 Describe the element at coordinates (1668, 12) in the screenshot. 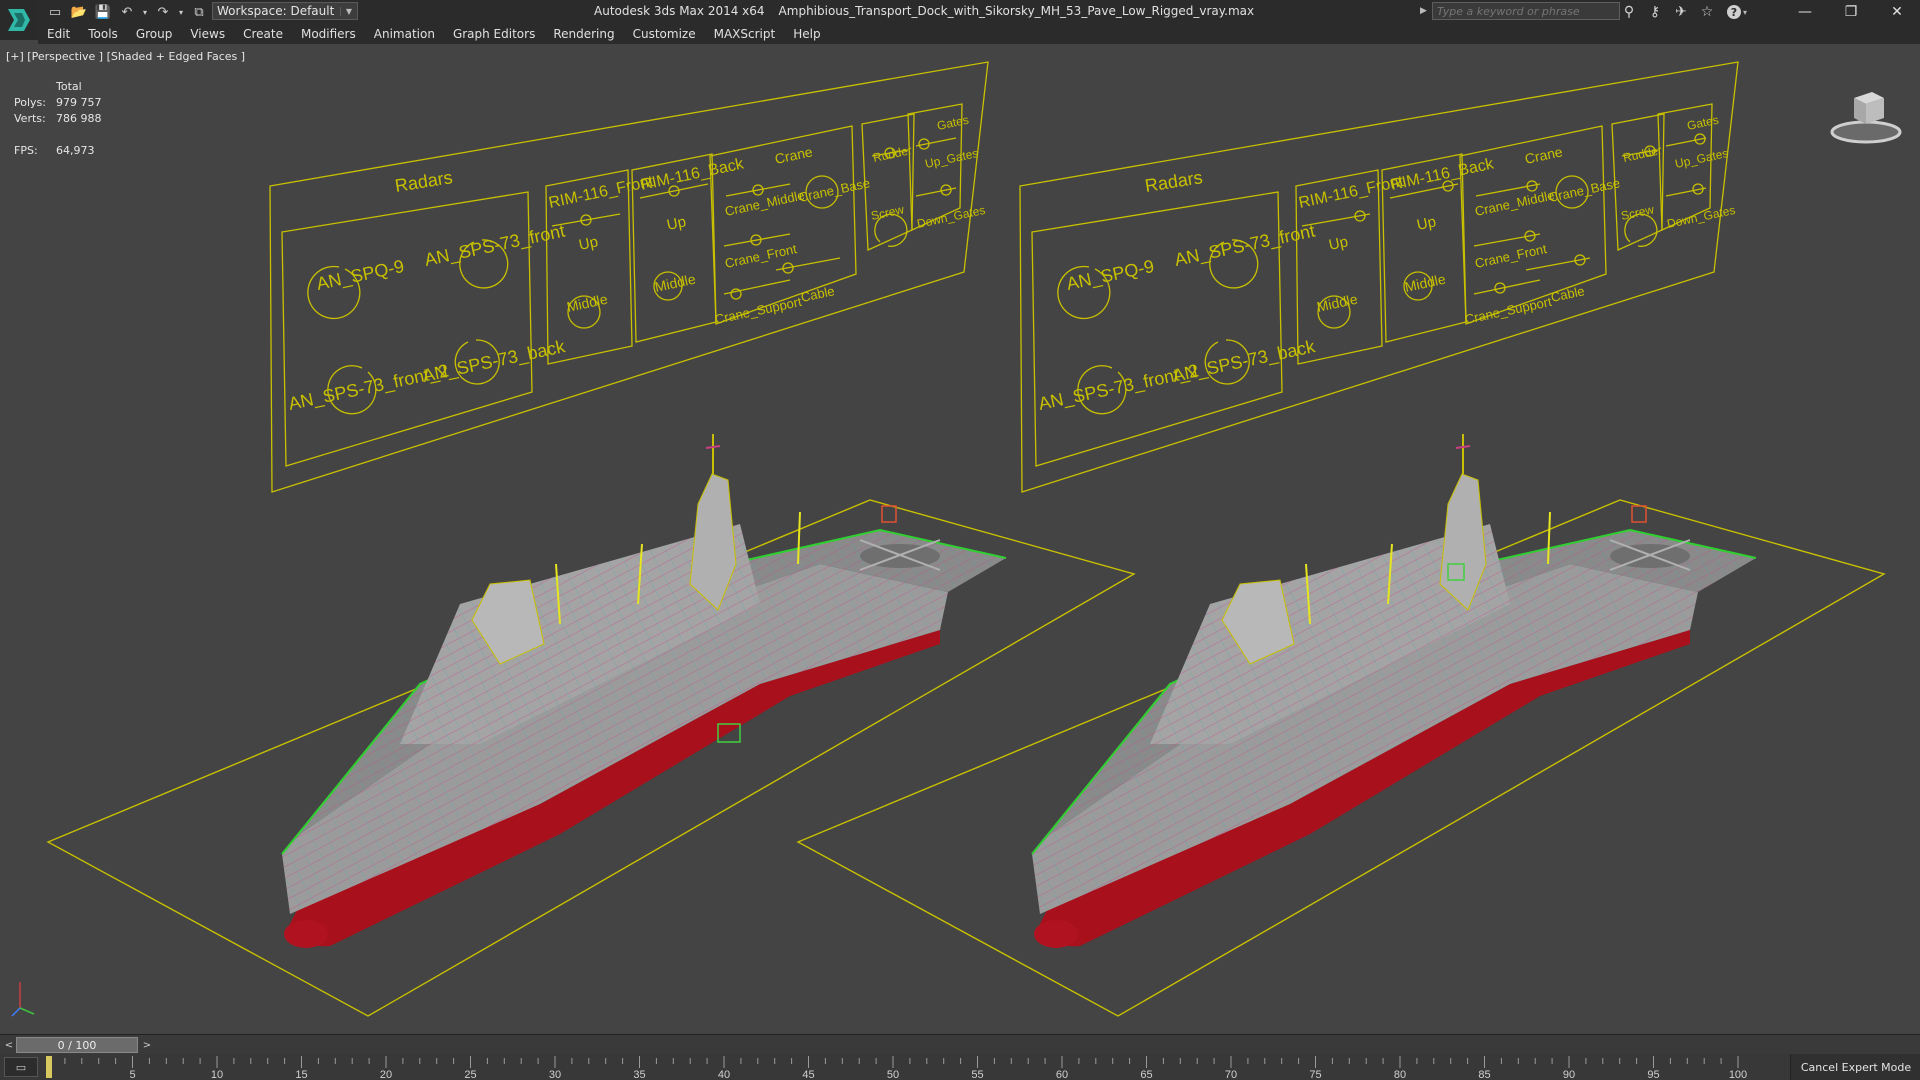

I see `infocenter-icons: ⚲ ⚷ ✈ ☆` at that location.